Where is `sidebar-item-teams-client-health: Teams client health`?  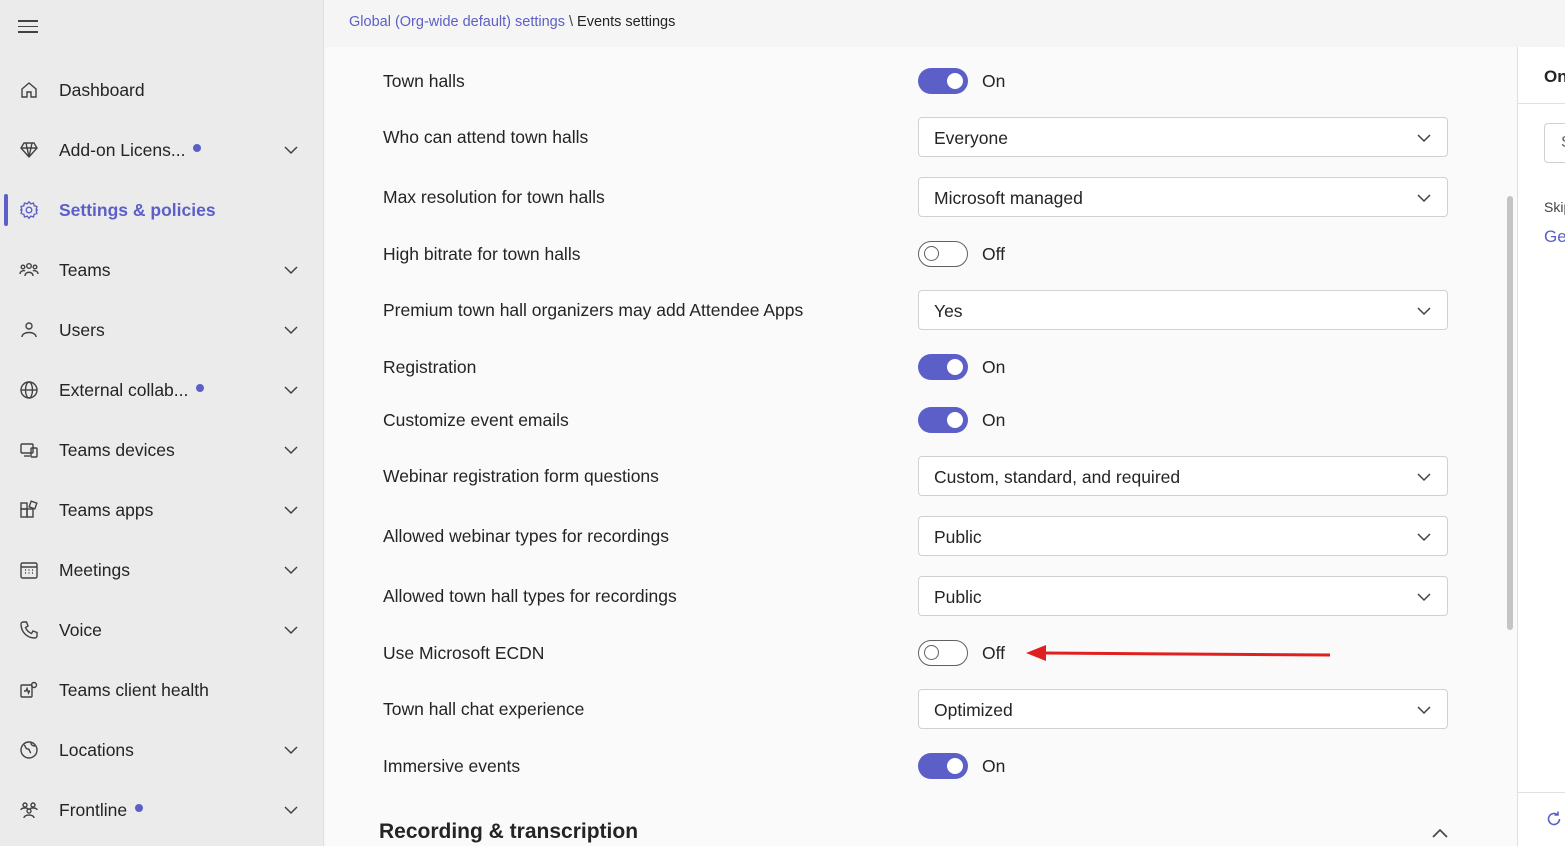
sidebar-item-teams-client-health: Teams client health is located at coordinates (162, 690).